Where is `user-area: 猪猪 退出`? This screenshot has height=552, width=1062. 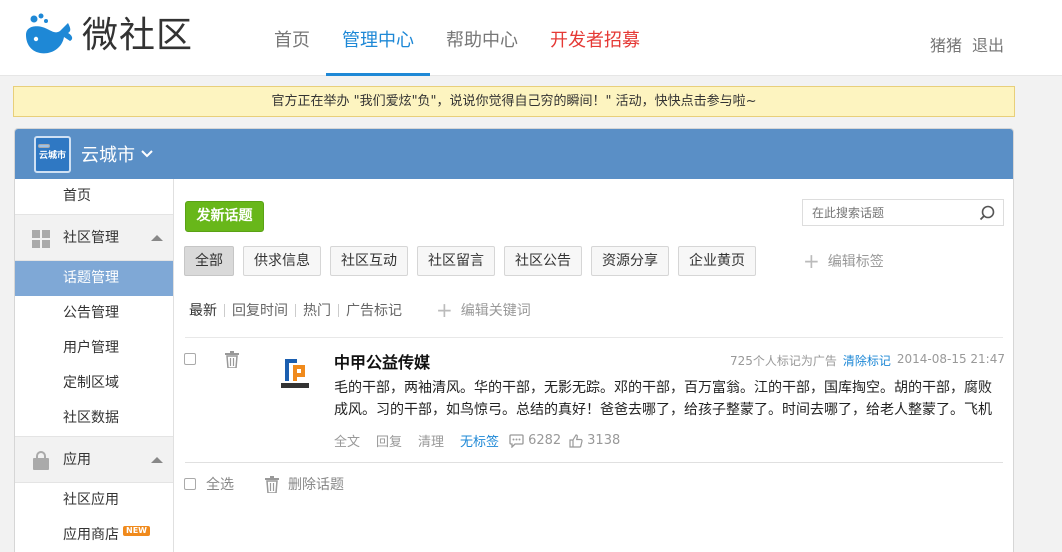
user-area: 猪猪 退出 is located at coordinates (967, 44).